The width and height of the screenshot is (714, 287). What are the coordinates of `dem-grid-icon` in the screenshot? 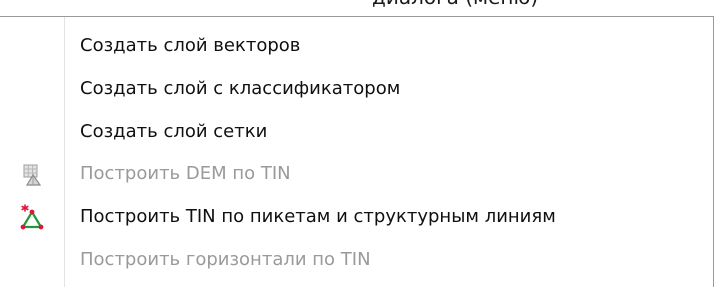 It's located at (32, 174).